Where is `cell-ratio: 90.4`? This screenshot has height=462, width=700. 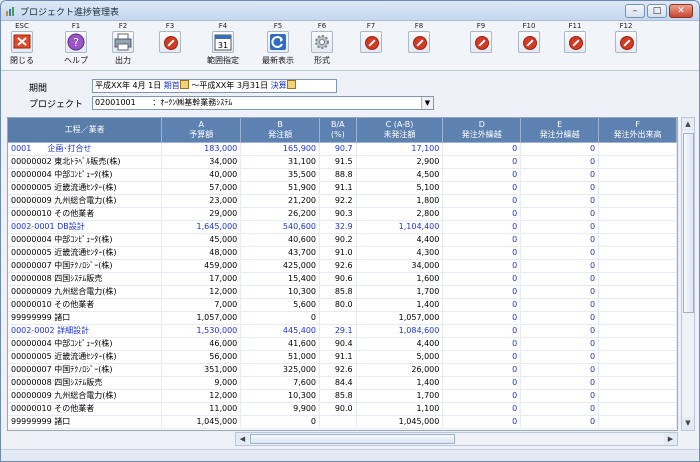
cell-ratio: 90.4 is located at coordinates (338, 344).